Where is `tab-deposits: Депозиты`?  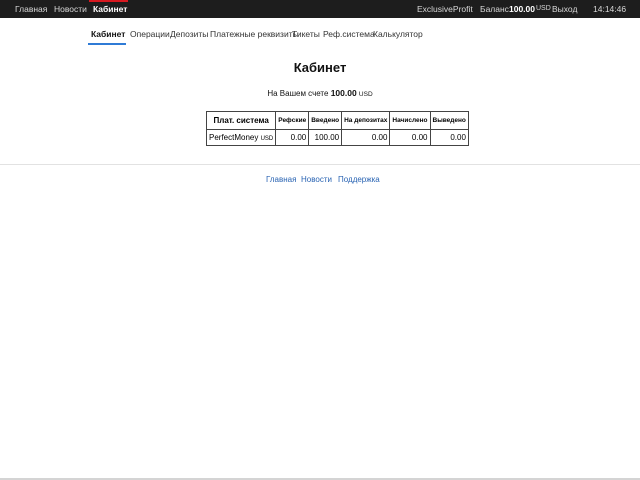
tab-deposits: Депозиты is located at coordinates (189, 34).